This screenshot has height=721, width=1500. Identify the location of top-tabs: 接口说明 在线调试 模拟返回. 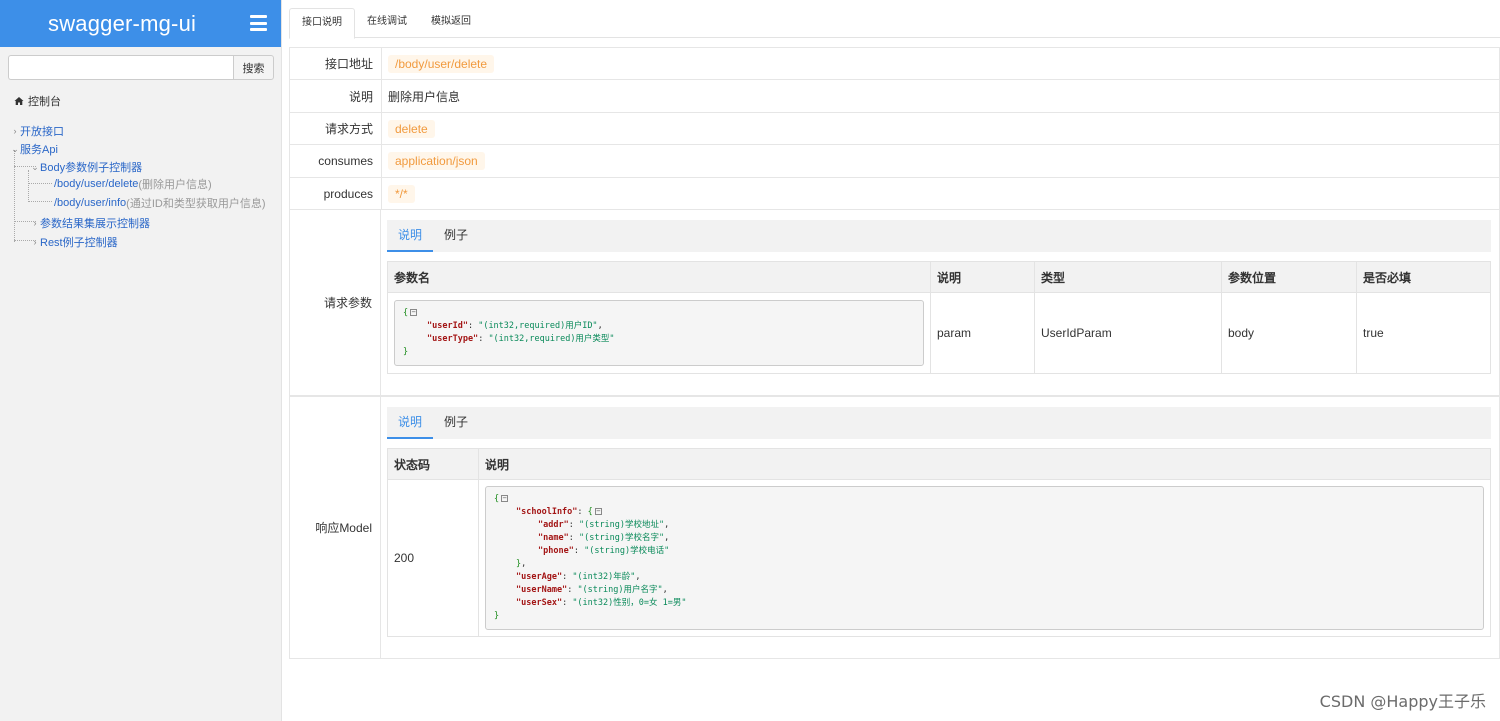
(894, 23).